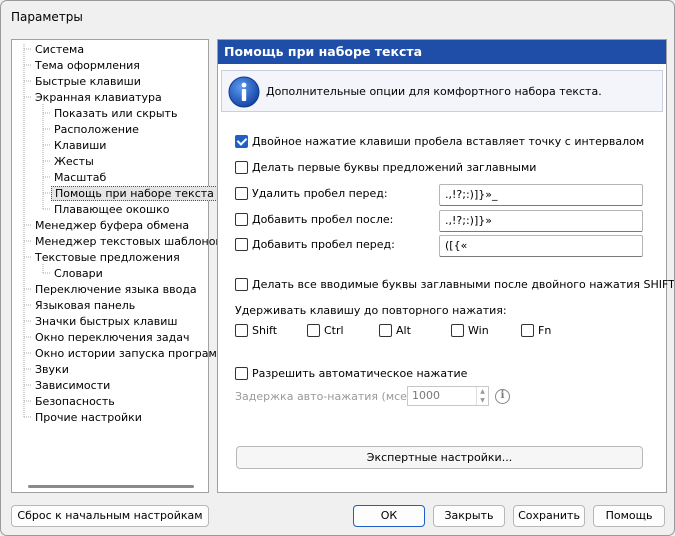  I want to click on auto-press-label: Разрешить автоматическое нажатие, so click(360, 373).